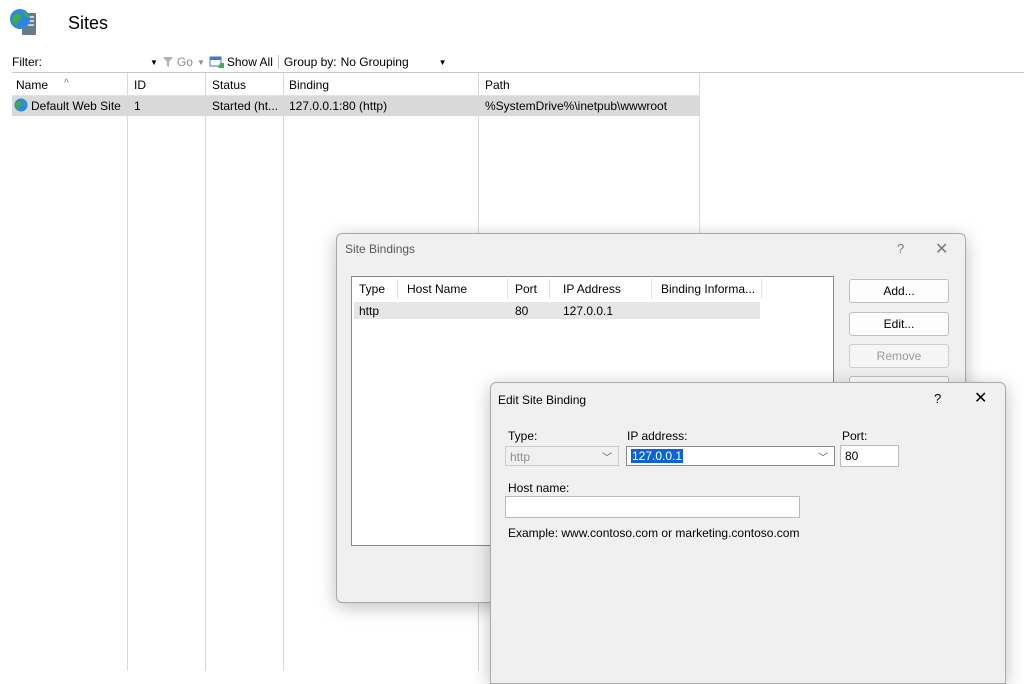 The image size is (1024, 684). I want to click on filter-dropdown-arrow-icon: ▼, so click(154, 62).